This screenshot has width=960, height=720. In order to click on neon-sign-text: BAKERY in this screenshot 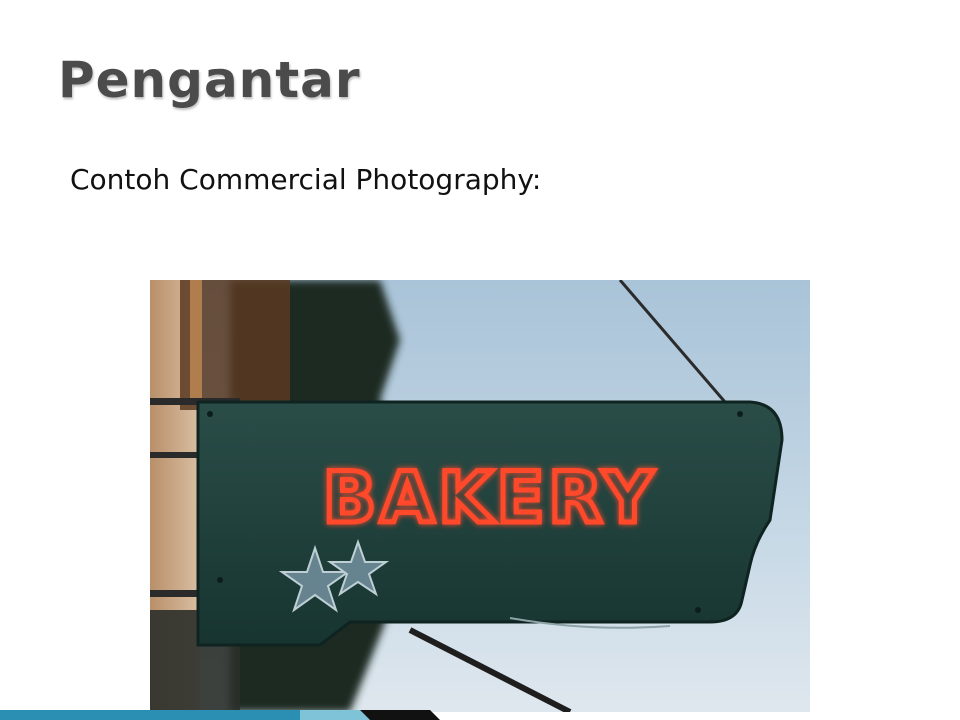, I will do `click(490, 498)`.